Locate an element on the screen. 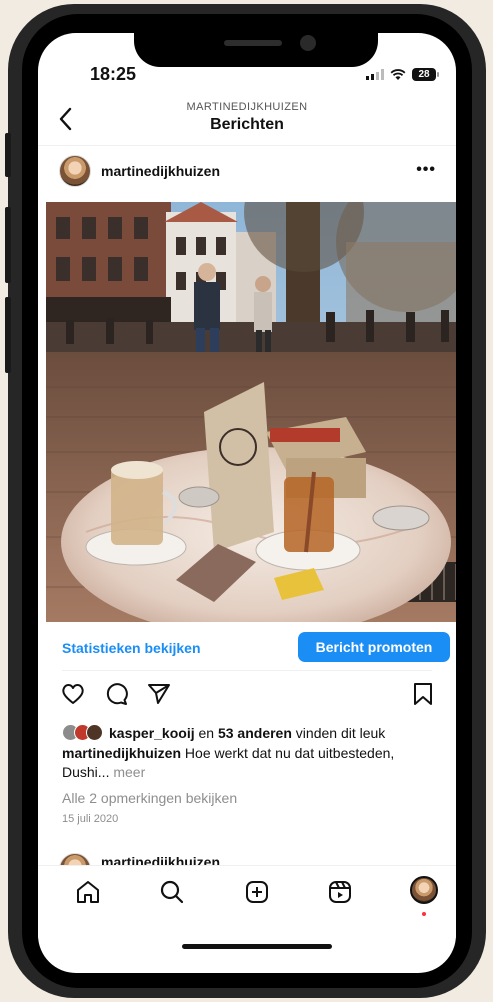  post-actions is located at coordinates (247, 696).